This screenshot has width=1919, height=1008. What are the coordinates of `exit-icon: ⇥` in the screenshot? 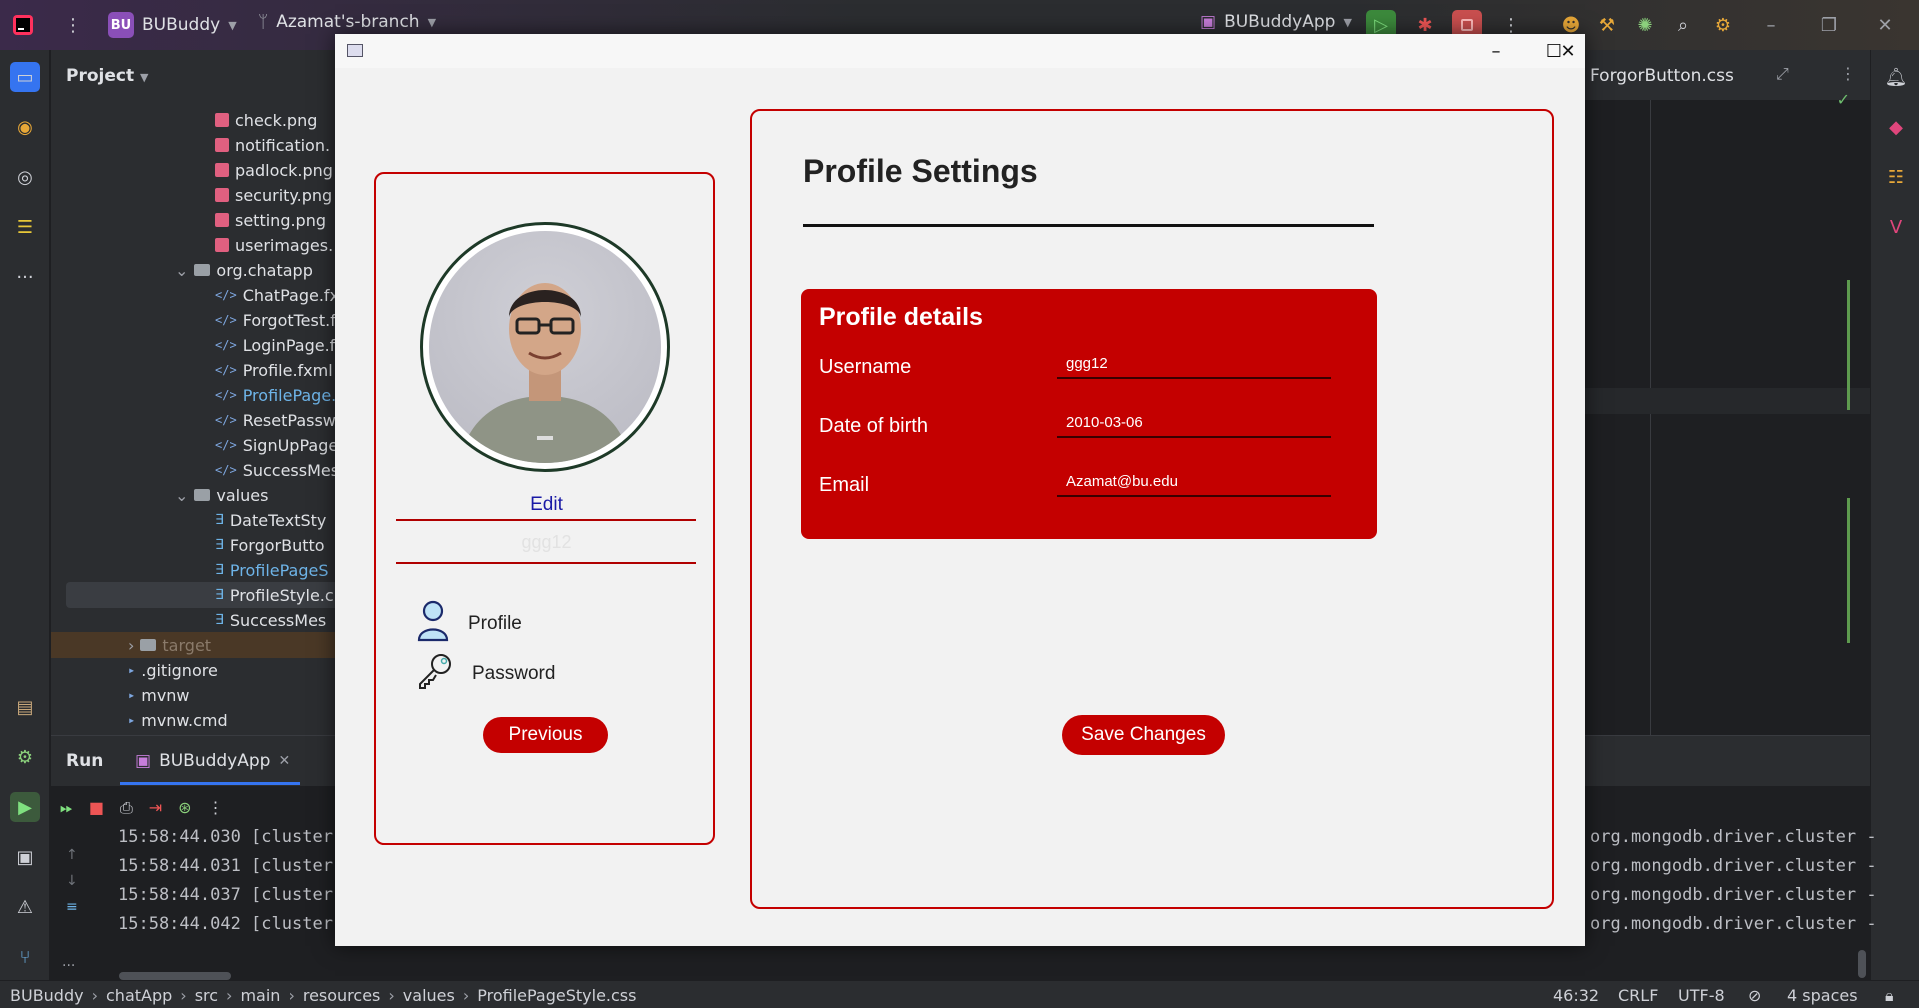 It's located at (155, 808).